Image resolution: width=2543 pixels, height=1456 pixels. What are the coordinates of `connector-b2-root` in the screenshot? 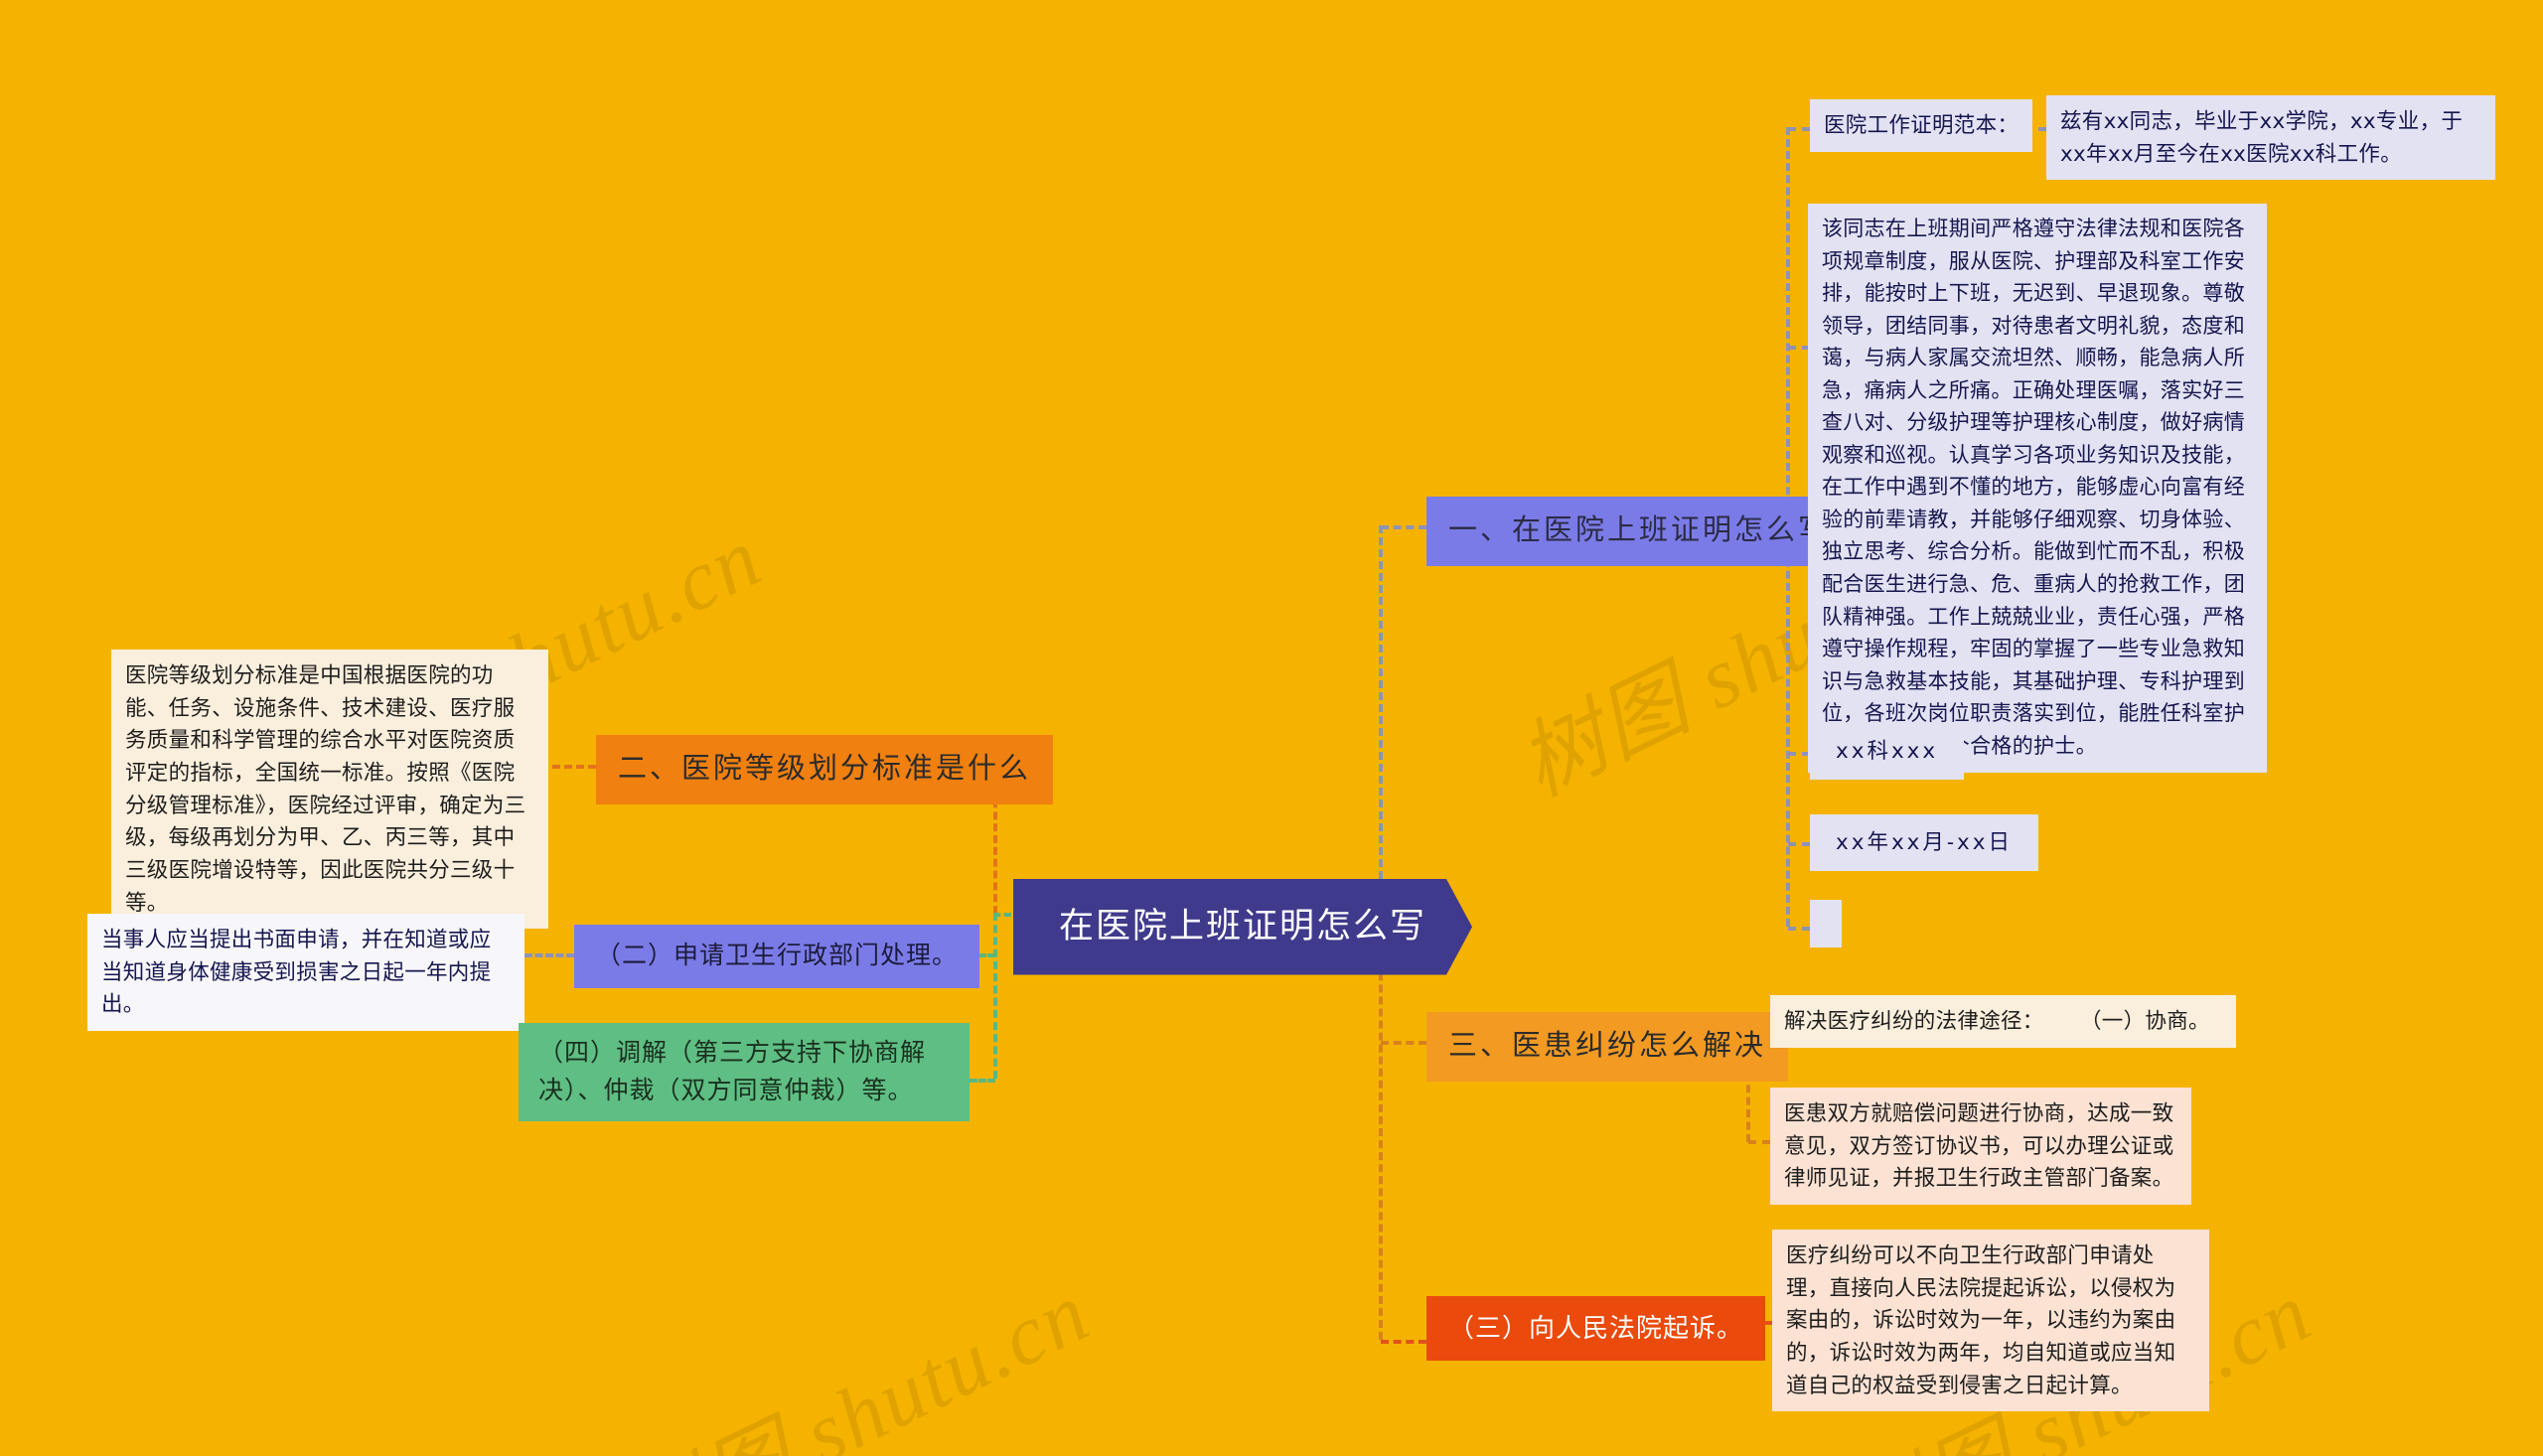 It's located at (1002, 915).